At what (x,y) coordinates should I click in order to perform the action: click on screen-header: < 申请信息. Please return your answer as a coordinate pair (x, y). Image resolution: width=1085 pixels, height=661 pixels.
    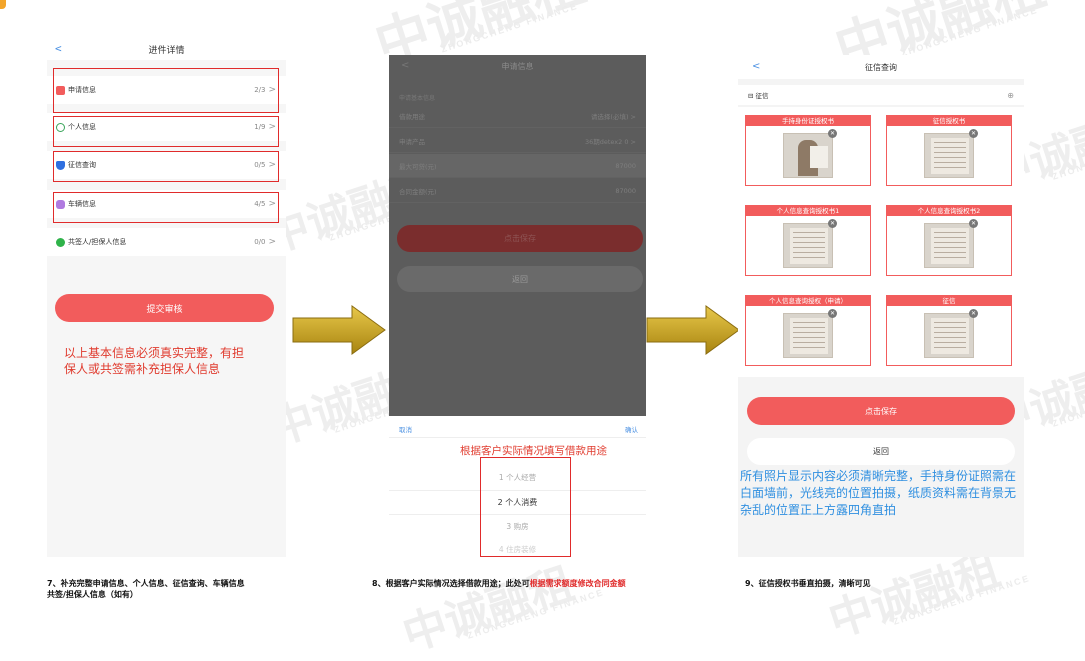
    Looking at the image, I should click on (517, 66).